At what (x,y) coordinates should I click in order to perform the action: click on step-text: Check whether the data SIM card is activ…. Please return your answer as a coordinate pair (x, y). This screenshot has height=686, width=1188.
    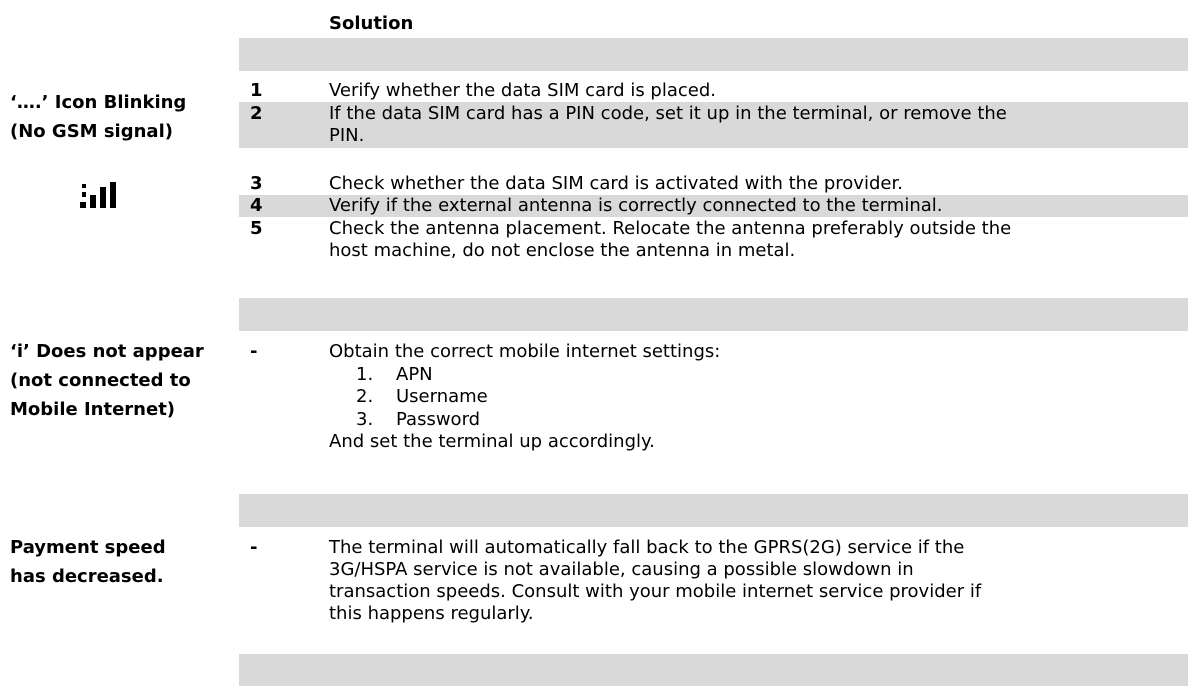
    Looking at the image, I should click on (754, 184).